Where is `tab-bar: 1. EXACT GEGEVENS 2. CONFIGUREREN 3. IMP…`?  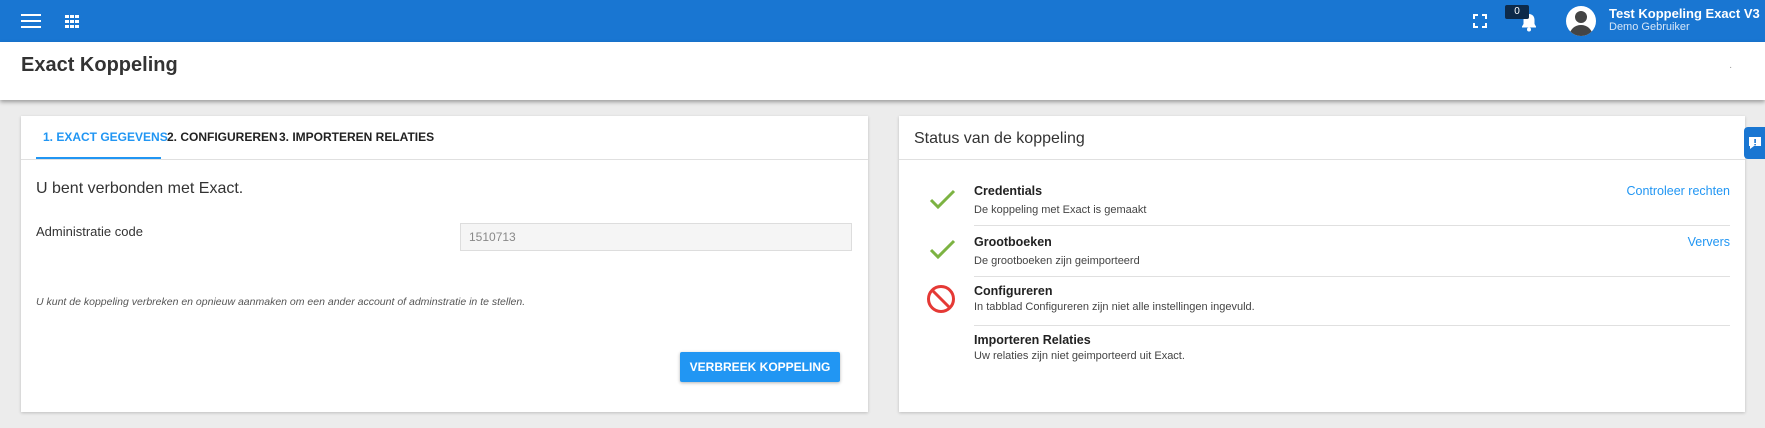 tab-bar: 1. EXACT GEGEVENS 2. CONFIGUREREN 3. IMP… is located at coordinates (444, 138).